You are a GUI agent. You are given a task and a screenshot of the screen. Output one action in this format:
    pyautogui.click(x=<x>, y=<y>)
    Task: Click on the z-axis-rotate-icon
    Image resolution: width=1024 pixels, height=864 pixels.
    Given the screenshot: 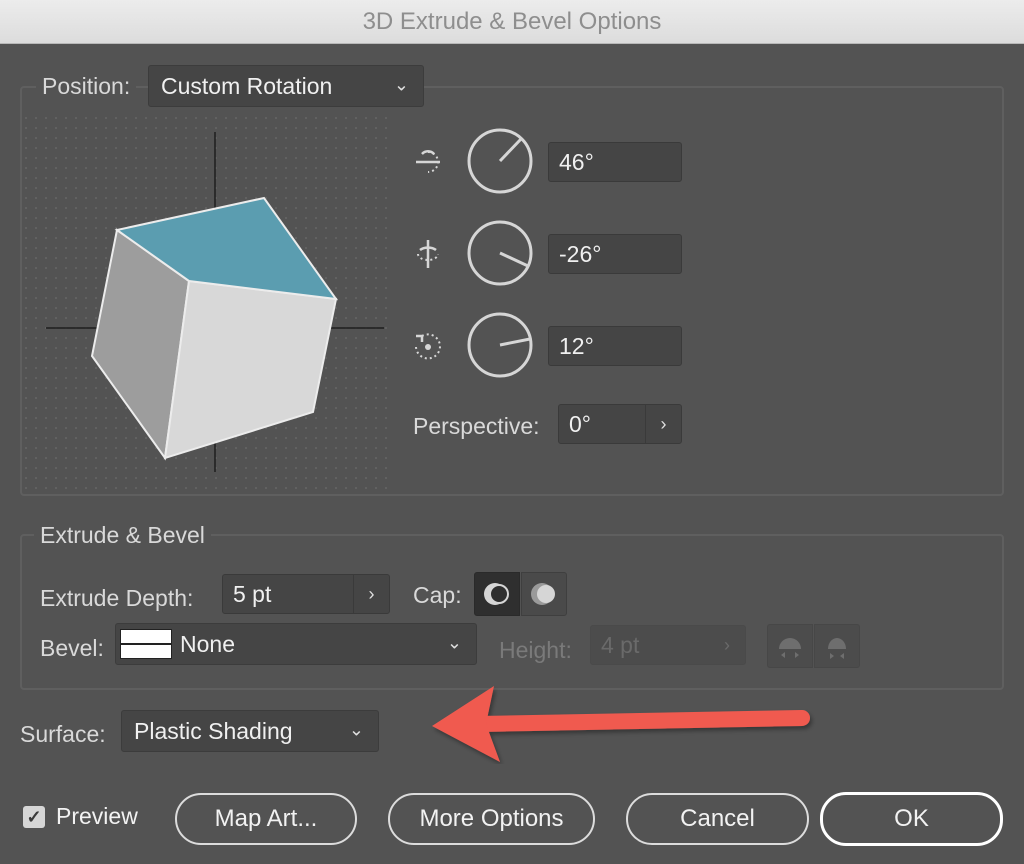 What is the action you would take?
    pyautogui.click(x=428, y=346)
    